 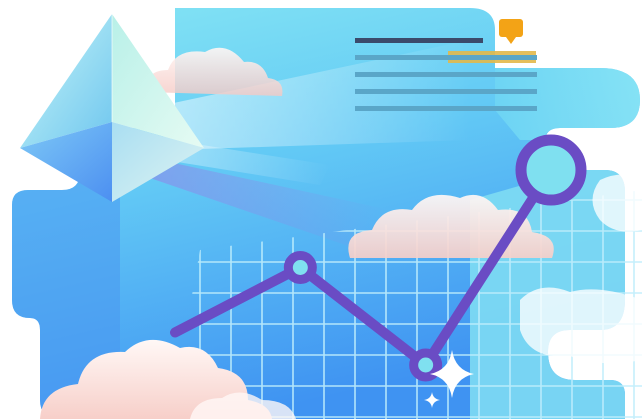 I want to click on sky-right-band, so click(x=567, y=104).